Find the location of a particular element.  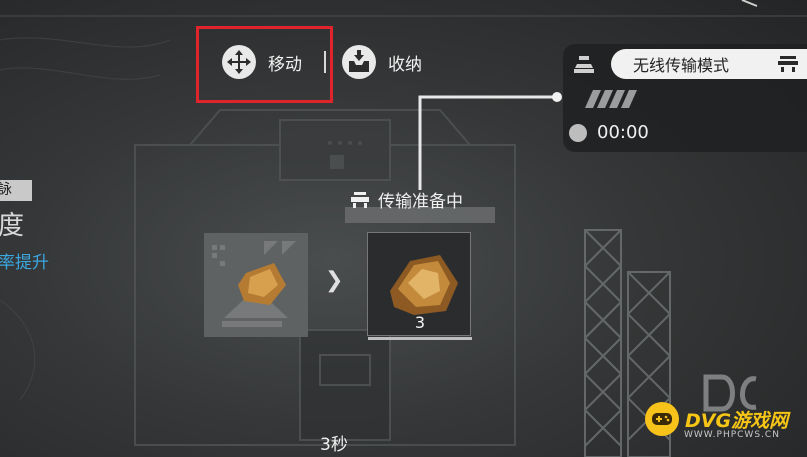

status-stripes-icon is located at coordinates (611, 99).